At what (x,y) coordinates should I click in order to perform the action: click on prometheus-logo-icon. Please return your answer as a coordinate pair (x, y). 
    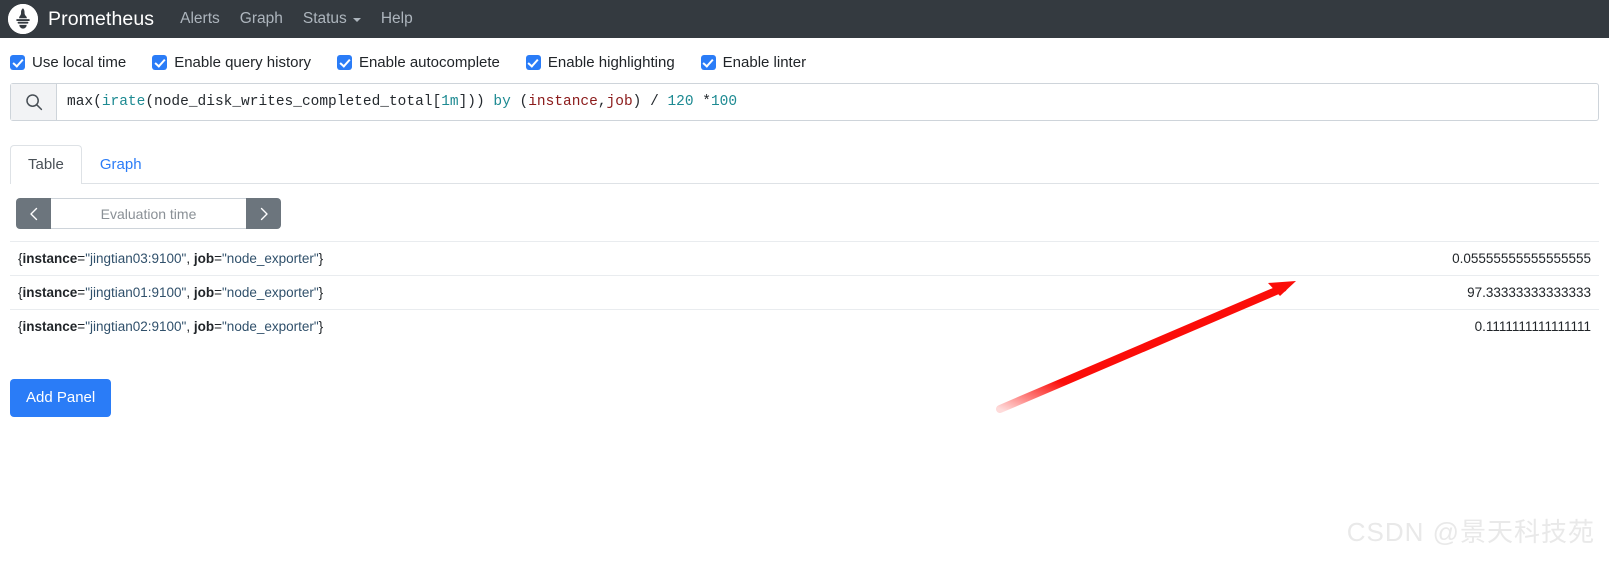
    Looking at the image, I should click on (23, 19).